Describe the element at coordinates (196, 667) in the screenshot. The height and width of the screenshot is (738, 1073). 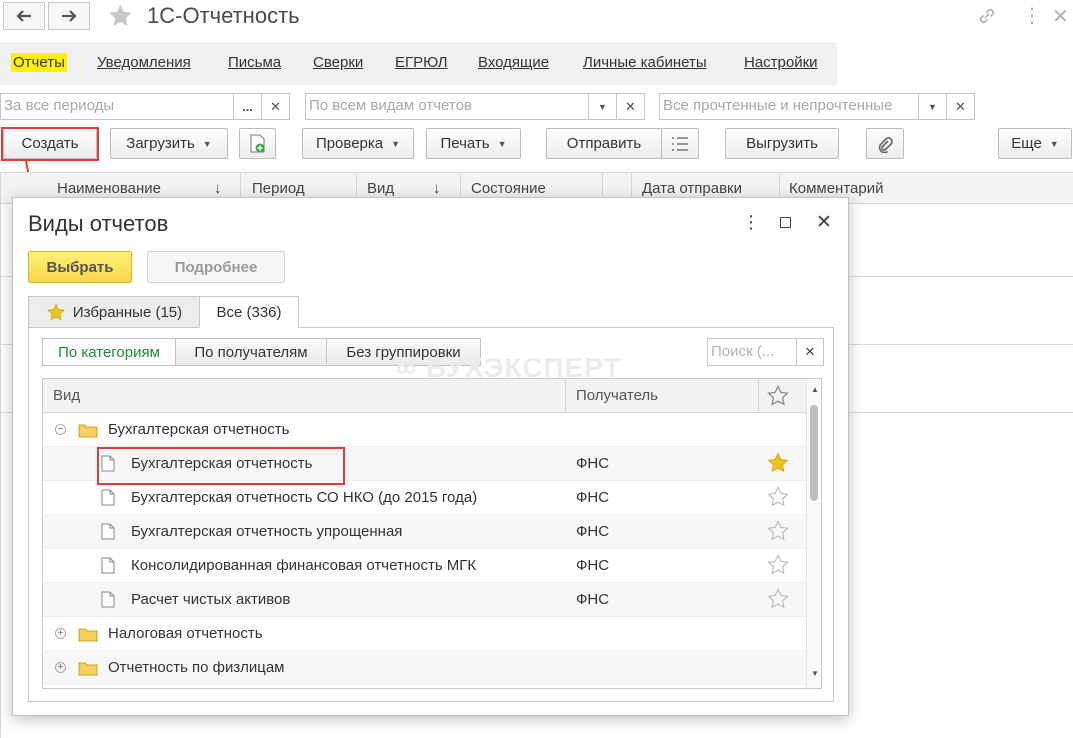
I see `group-name: Отчетность по физлицам` at that location.